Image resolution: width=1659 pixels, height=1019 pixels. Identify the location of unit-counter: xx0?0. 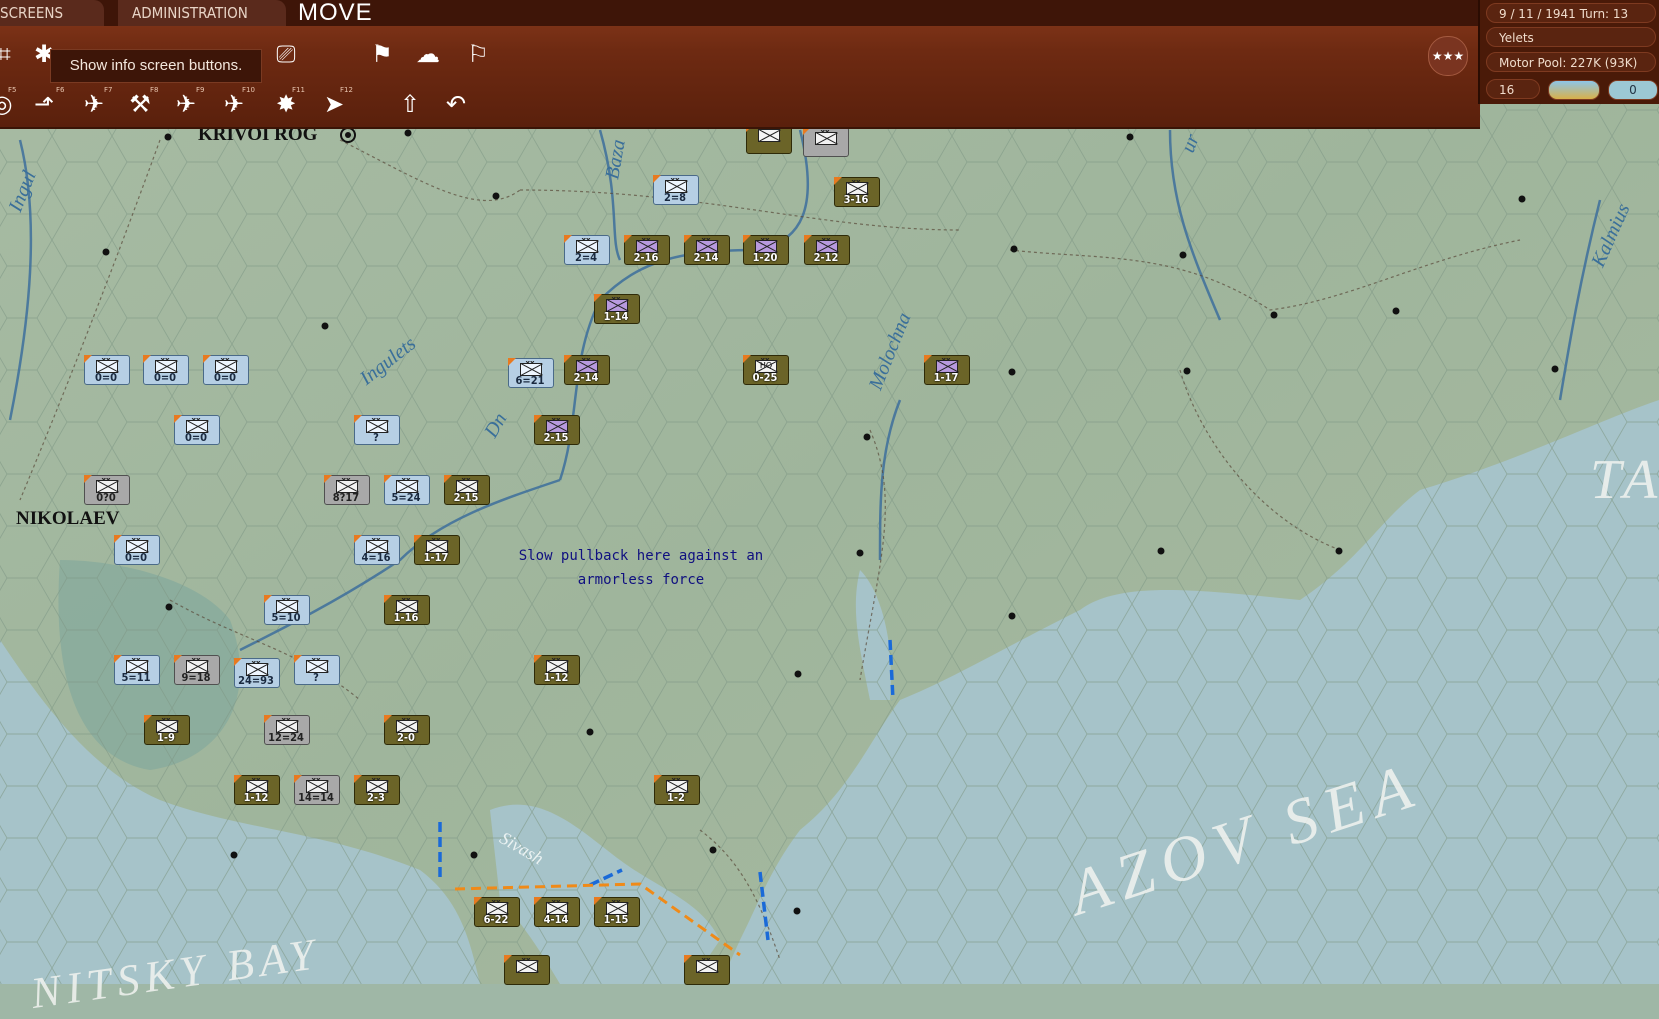
(107, 490).